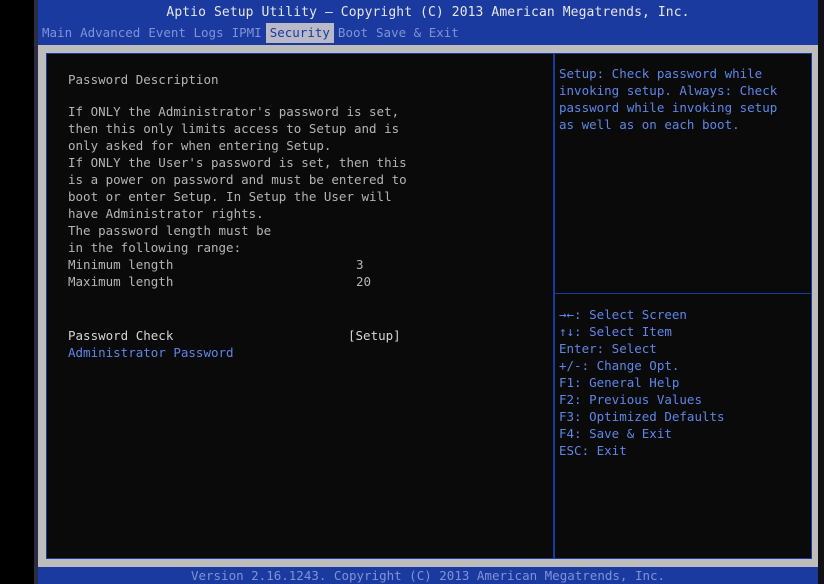 The width and height of the screenshot is (824, 584). What do you see at coordinates (661, 73) in the screenshot?
I see `help-description-line: Setup: Check password while` at bounding box center [661, 73].